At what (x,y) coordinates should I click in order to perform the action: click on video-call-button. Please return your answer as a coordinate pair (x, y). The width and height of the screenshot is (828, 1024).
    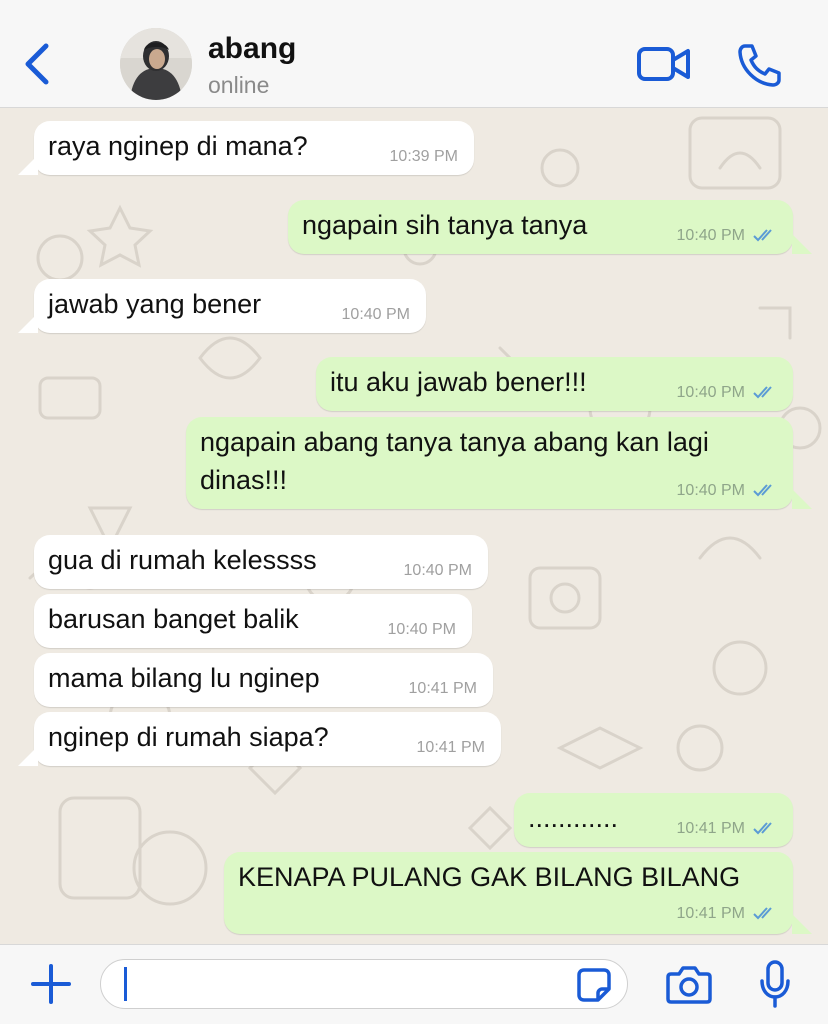
    Looking at the image, I should click on (664, 64).